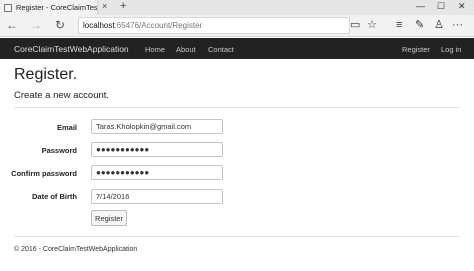  Describe the element at coordinates (416, 49) in the screenshot. I see `nav-register-link: Register` at that location.